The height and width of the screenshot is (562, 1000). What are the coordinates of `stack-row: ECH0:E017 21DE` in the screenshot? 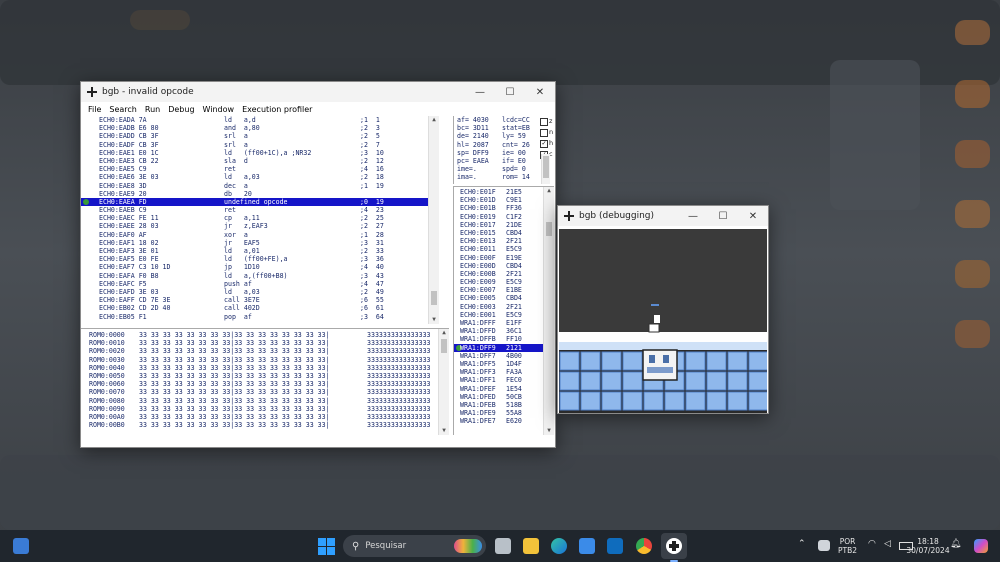 It's located at (504, 225).